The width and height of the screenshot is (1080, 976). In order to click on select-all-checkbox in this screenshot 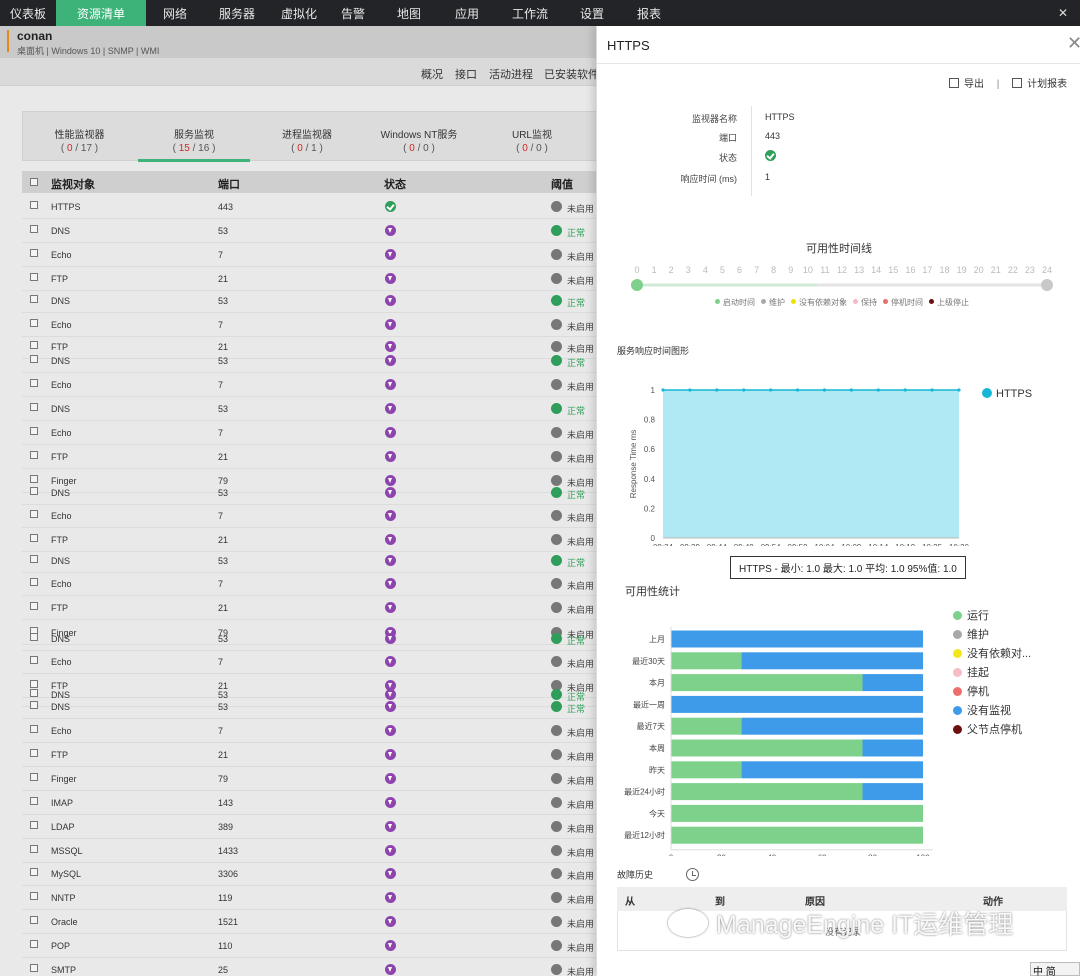, I will do `click(34, 182)`.